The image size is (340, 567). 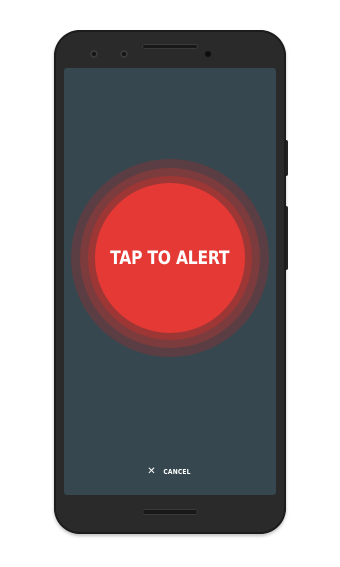 What do you see at coordinates (170, 512) in the screenshot?
I see `bottom-speaker` at bounding box center [170, 512].